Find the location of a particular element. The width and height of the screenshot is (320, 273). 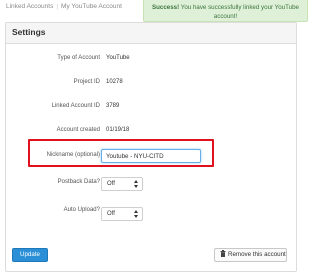

postback-data-selected: Off is located at coordinates (111, 184).